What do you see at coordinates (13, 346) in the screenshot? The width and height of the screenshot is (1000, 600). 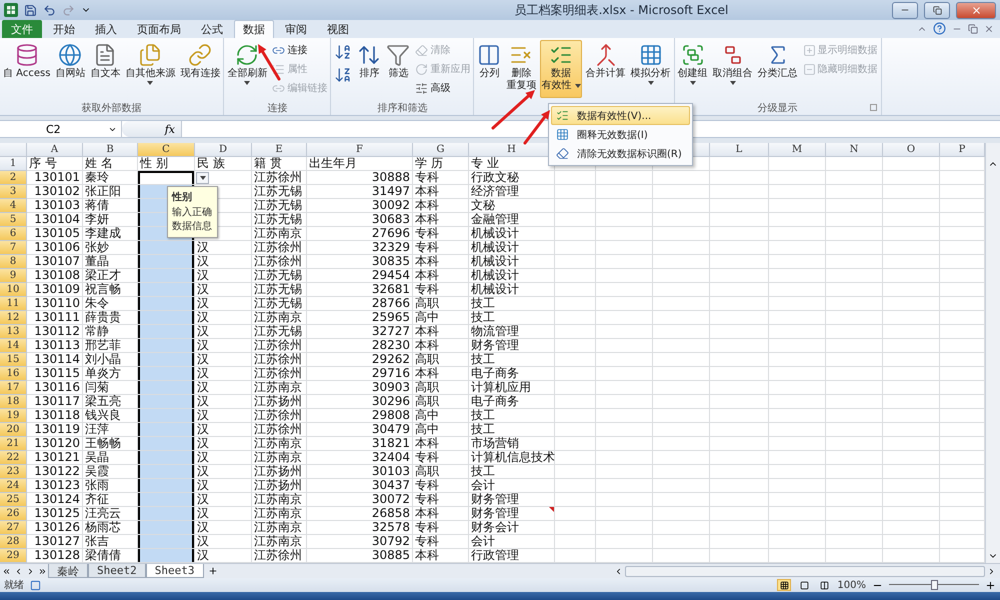 I see `row-header: 14` at bounding box center [13, 346].